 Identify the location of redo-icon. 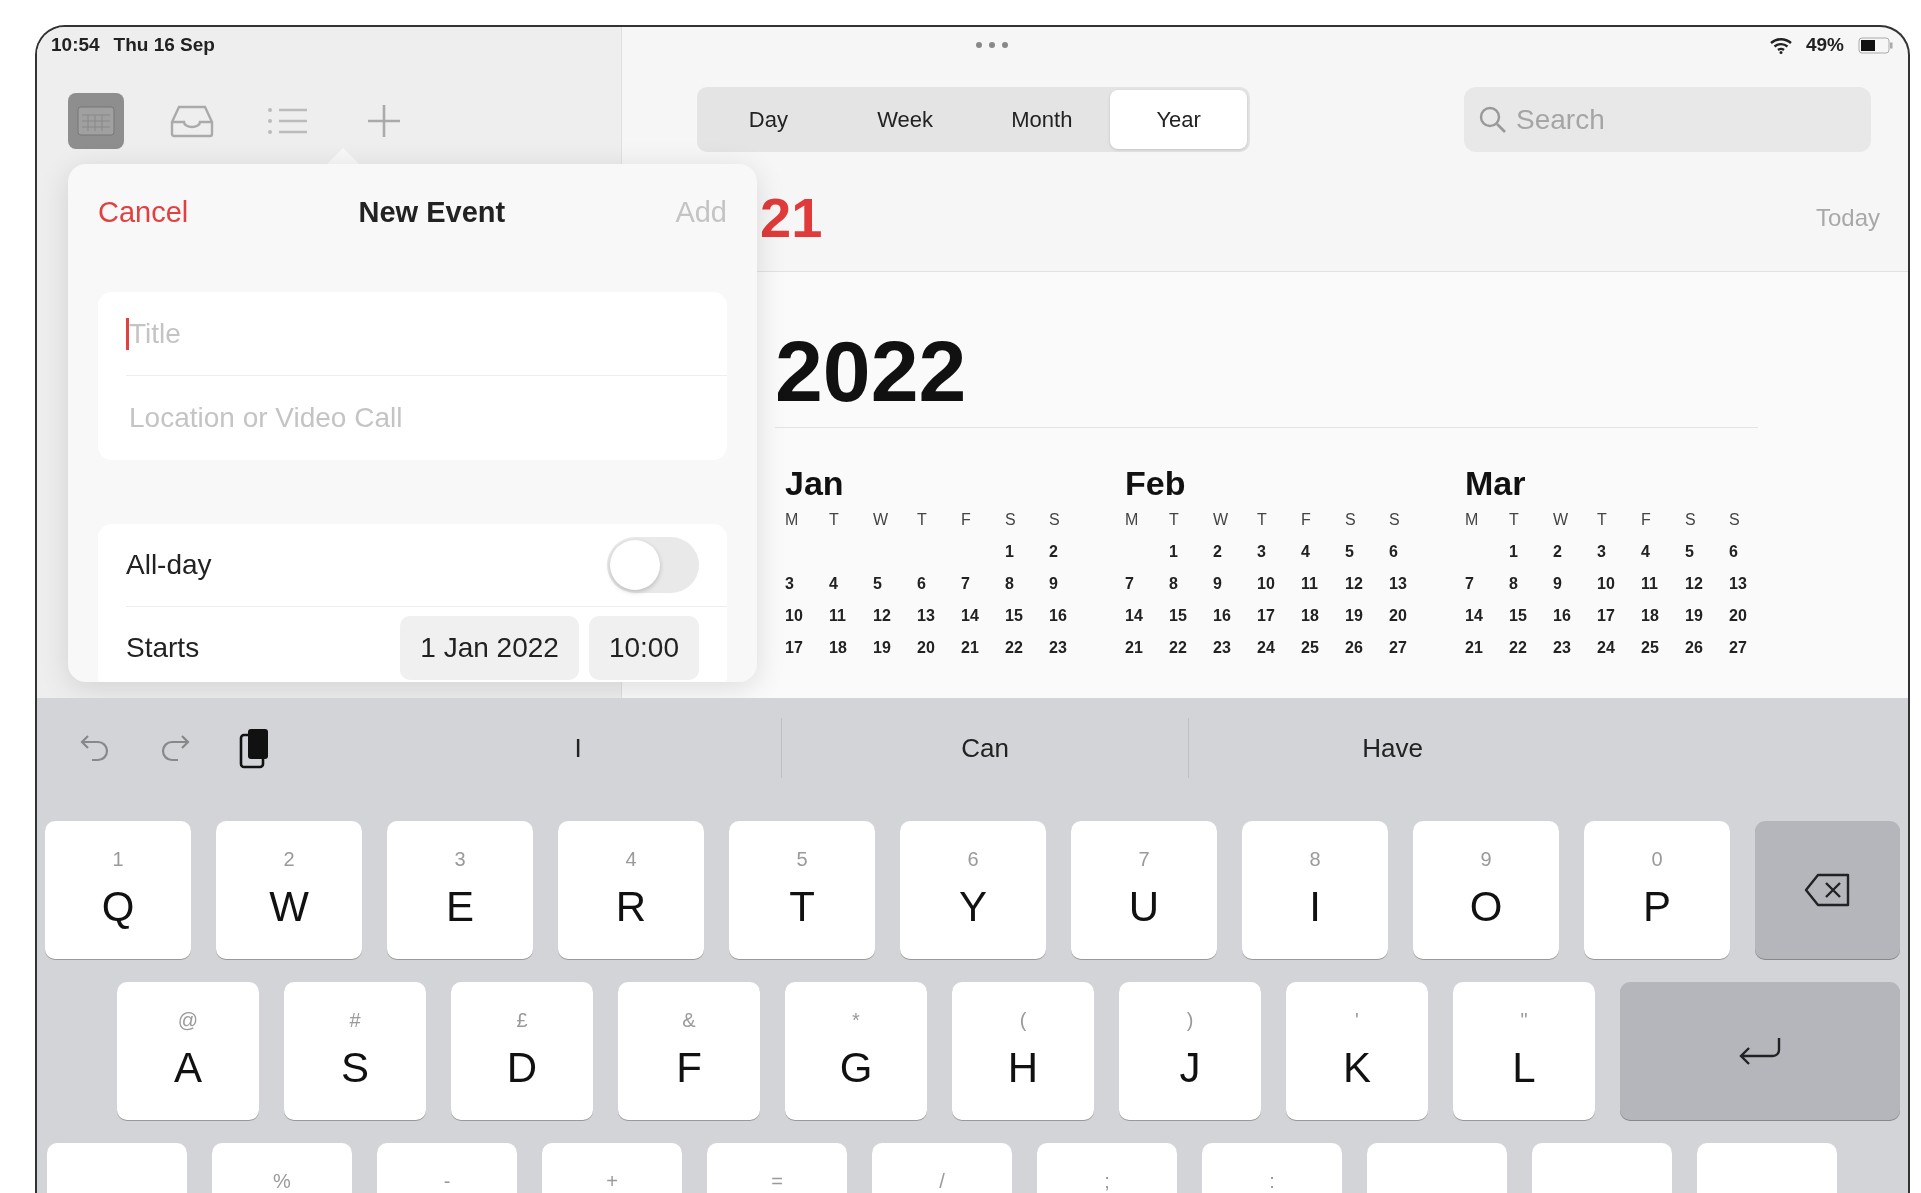
(175, 748).